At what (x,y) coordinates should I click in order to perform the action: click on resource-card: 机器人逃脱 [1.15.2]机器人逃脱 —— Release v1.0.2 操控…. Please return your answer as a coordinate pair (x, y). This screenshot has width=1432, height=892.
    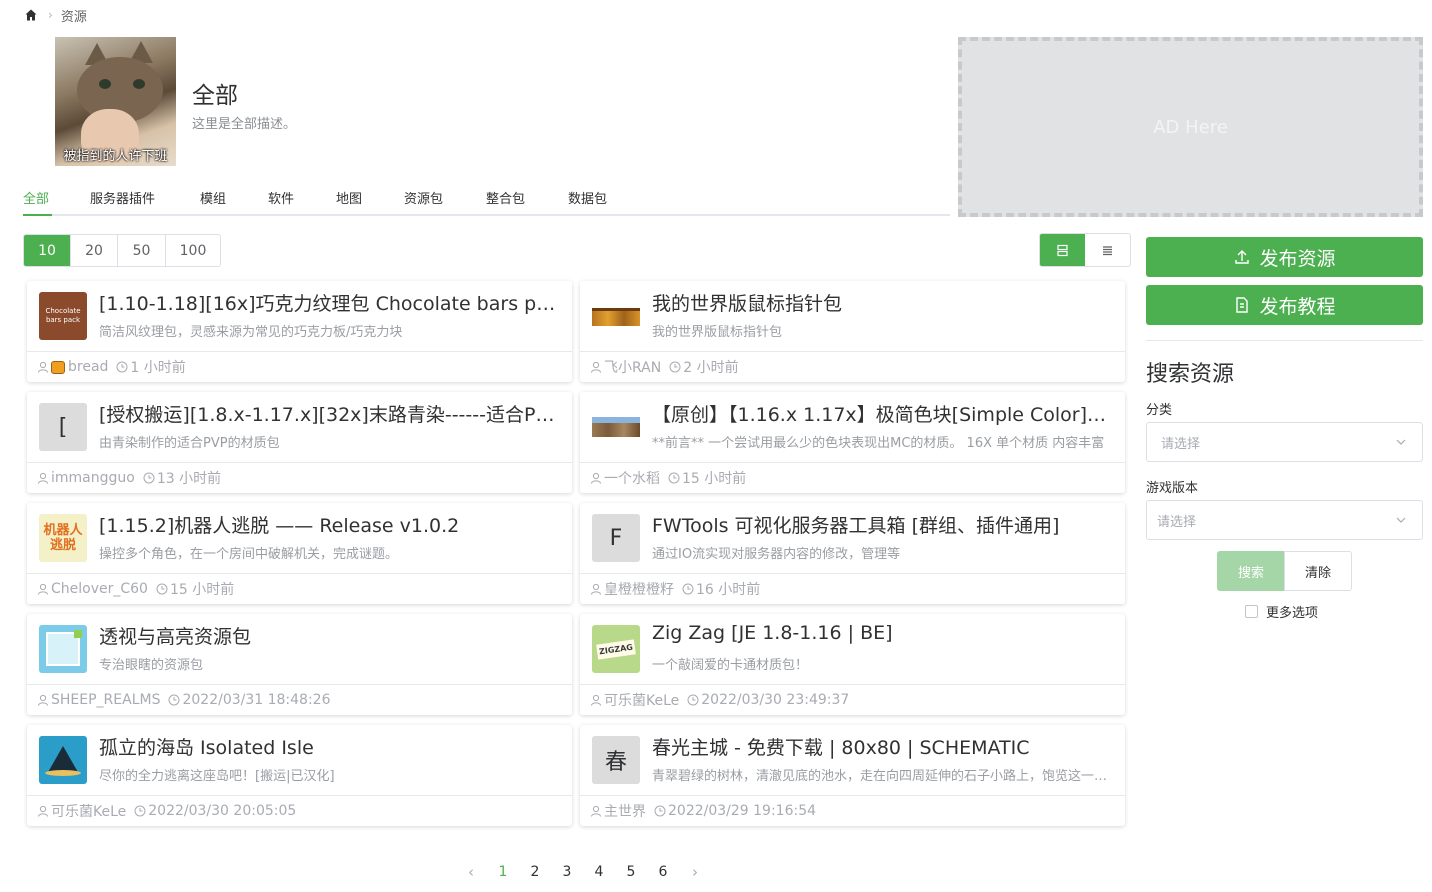
    Looking at the image, I should click on (299, 553).